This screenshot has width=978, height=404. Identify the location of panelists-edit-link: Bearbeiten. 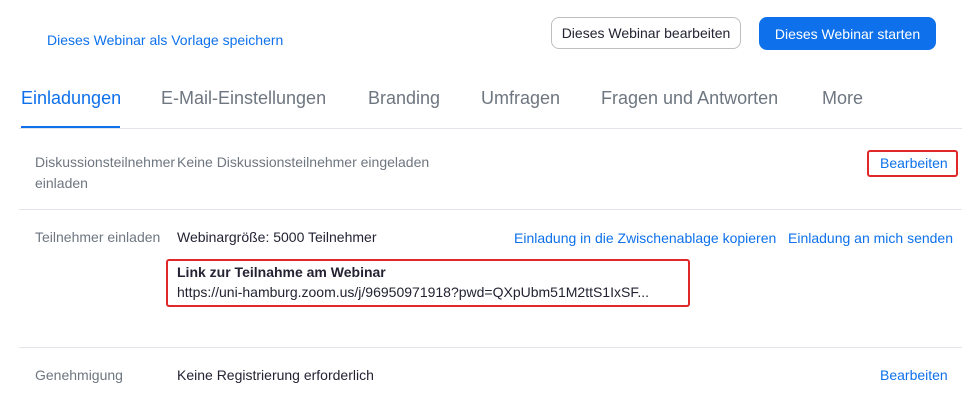
(914, 163).